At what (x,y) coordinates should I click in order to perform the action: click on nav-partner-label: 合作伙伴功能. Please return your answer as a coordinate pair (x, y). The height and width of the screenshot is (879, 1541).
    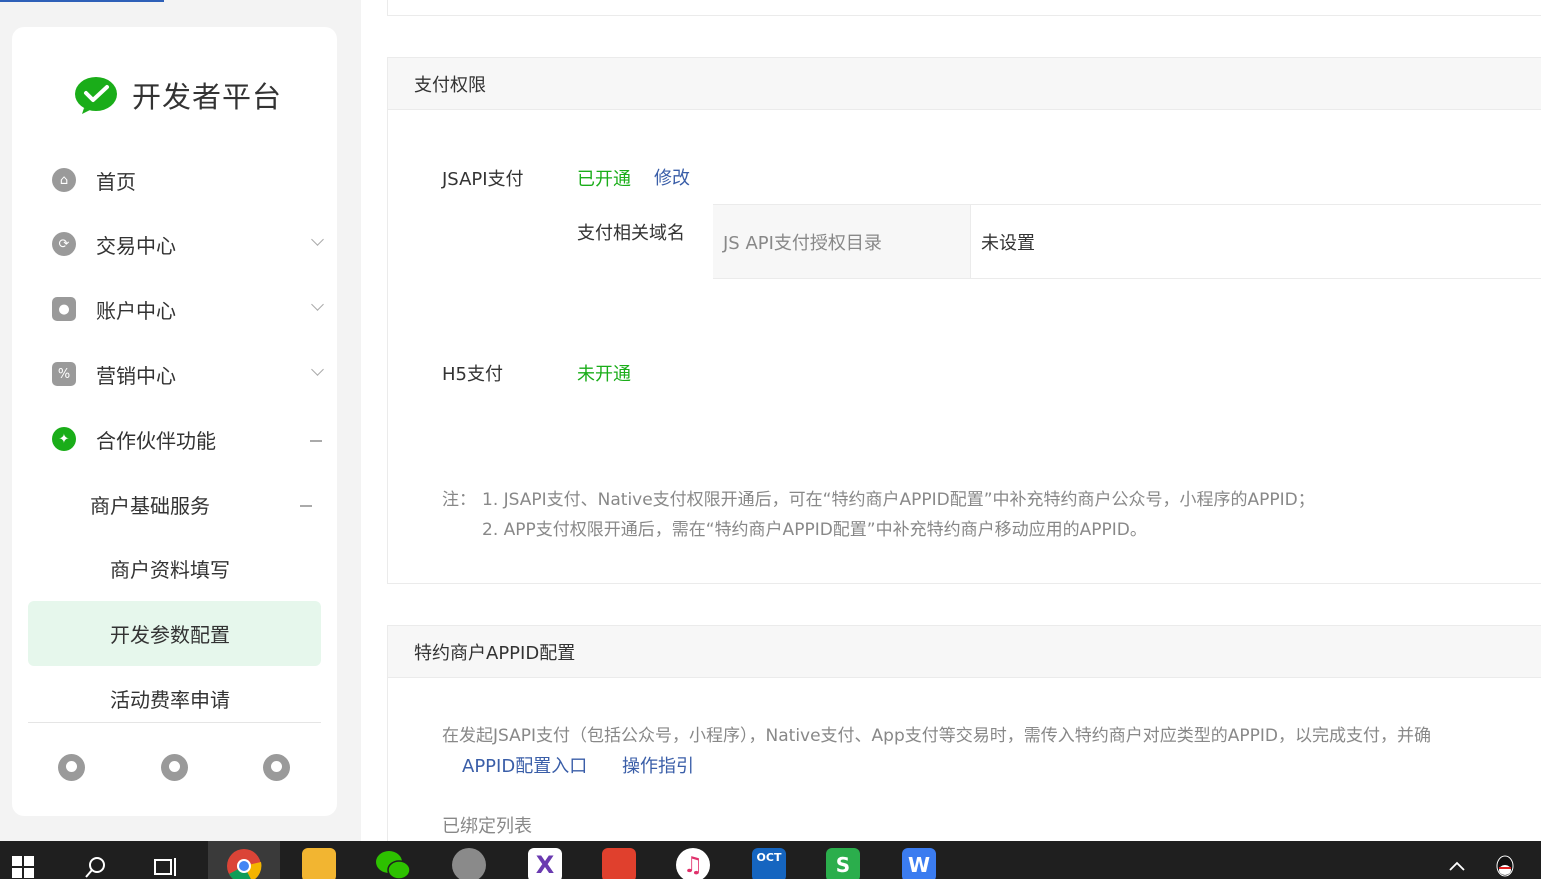
    Looking at the image, I should click on (156, 440).